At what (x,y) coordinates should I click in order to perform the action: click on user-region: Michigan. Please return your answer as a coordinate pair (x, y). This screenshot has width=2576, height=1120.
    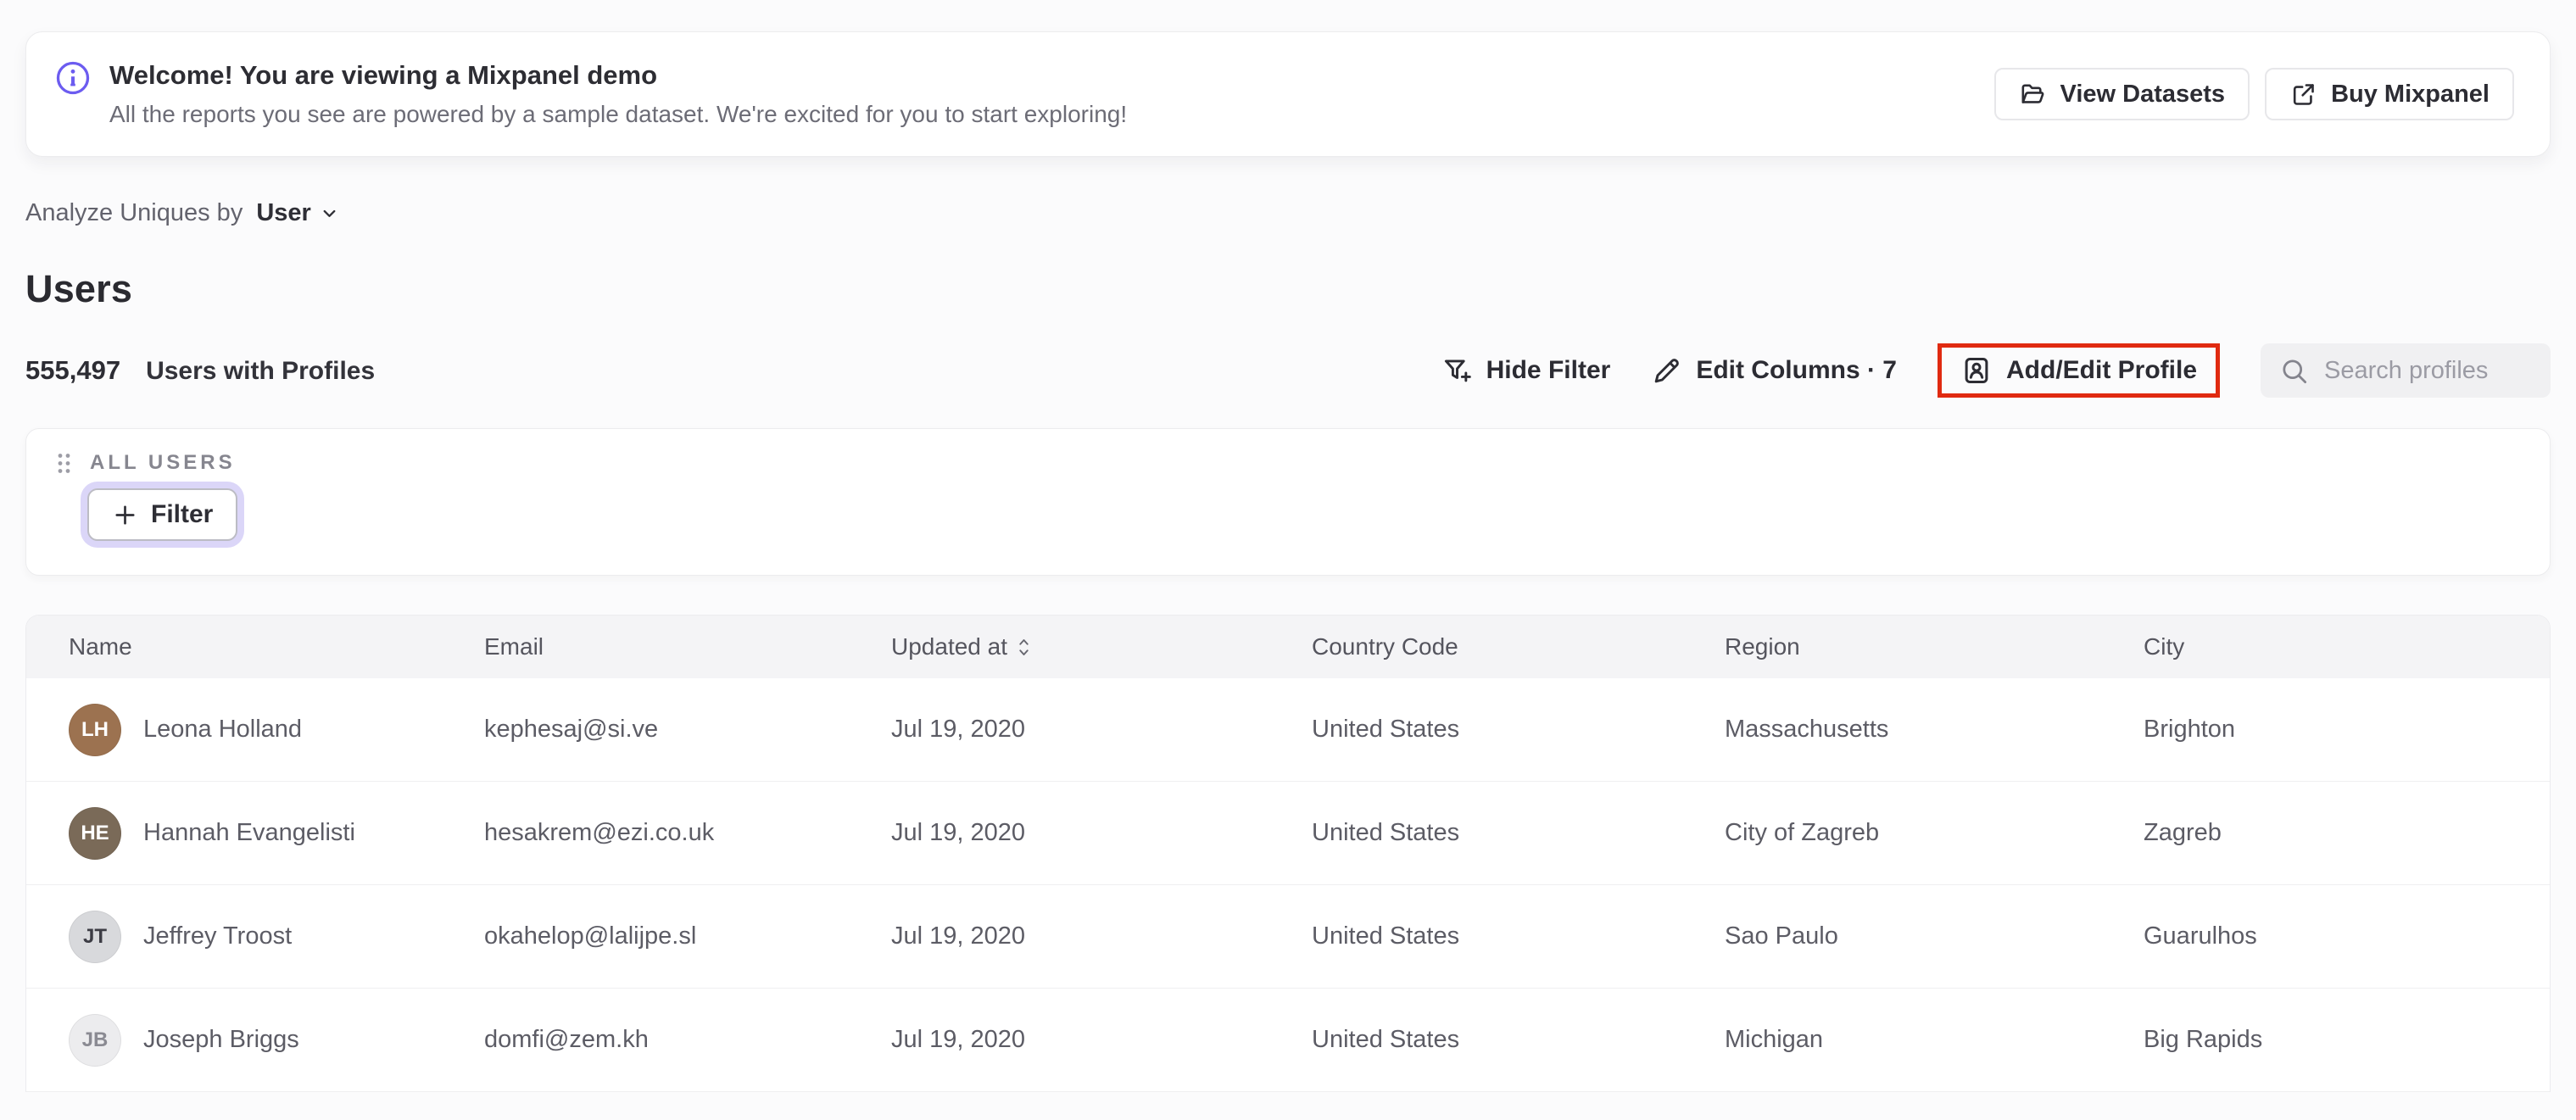
    Looking at the image, I should click on (1774, 1039).